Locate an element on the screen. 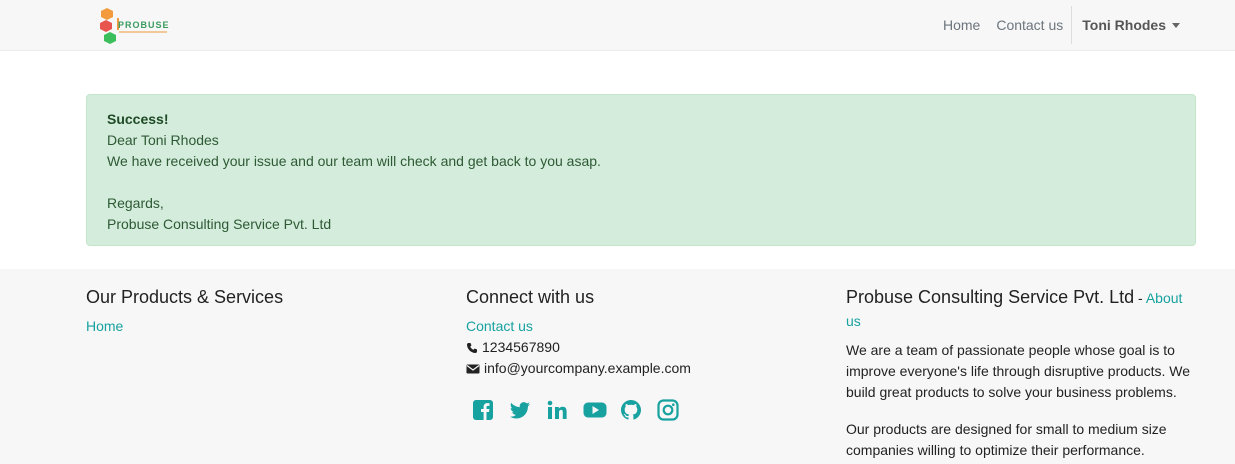 This screenshot has width=1235, height=464. alert-spacer is located at coordinates (641, 182).